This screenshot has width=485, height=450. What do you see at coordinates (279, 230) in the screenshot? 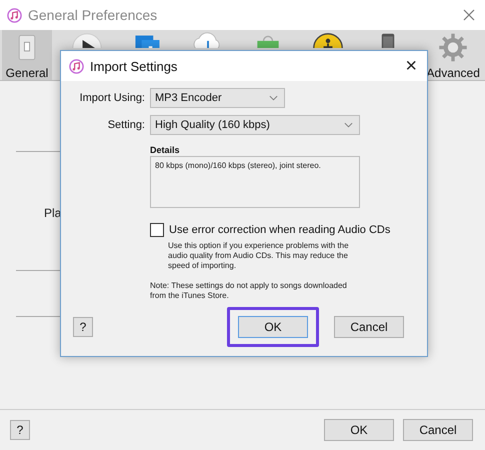
I see `checkbox-label: Use error correction when reading Audio CDs` at bounding box center [279, 230].